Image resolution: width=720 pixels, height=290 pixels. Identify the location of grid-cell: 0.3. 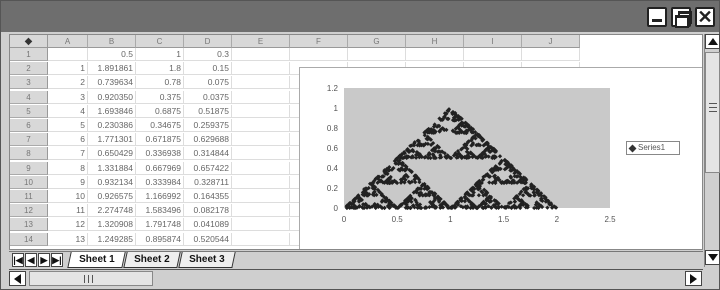
(208, 54).